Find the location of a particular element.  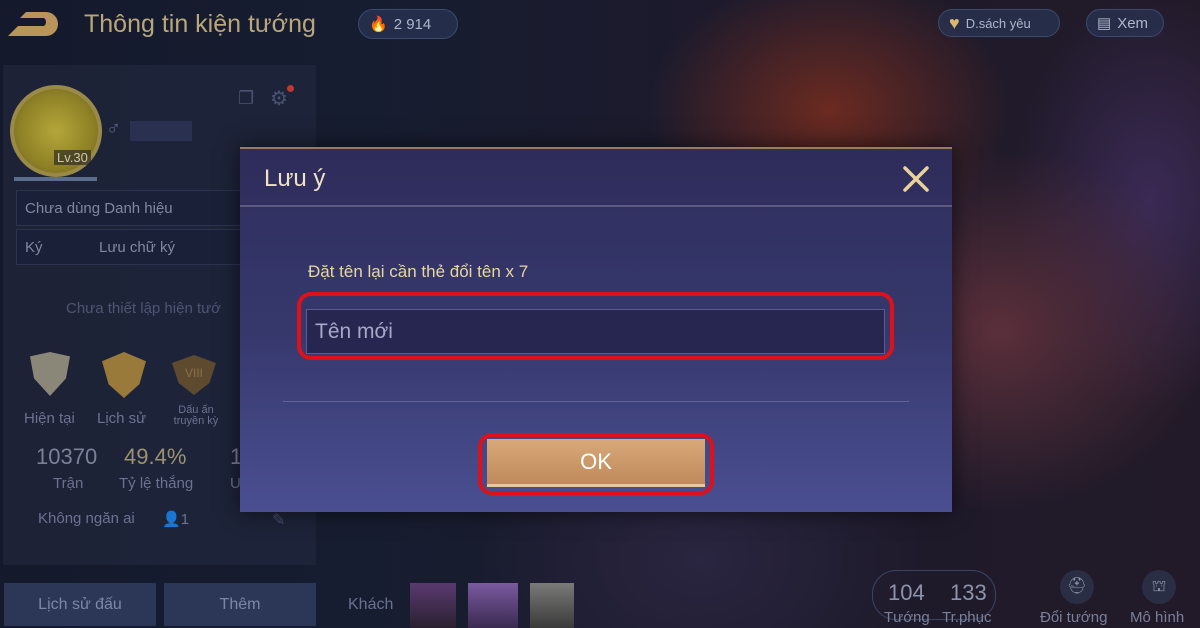

edit-icon: ✎ is located at coordinates (278, 520).